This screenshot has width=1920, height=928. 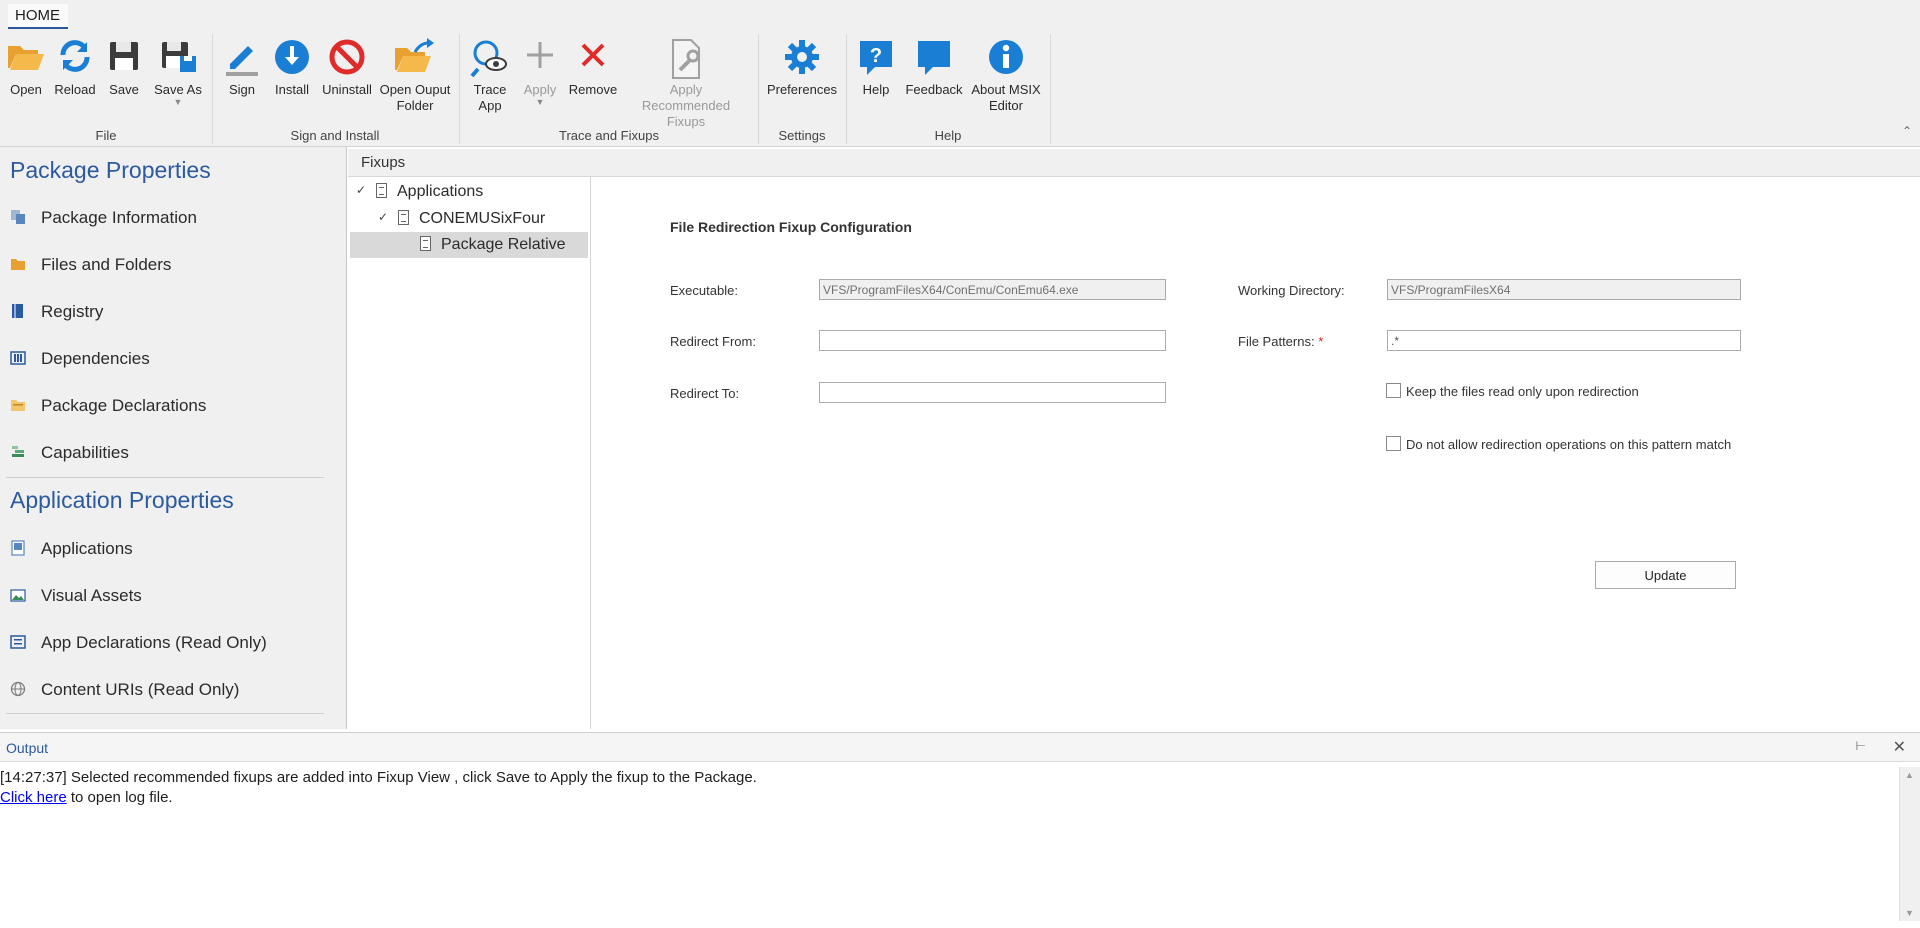 What do you see at coordinates (170, 265) in the screenshot?
I see `nav-files-and-folders: Files and Folders` at bounding box center [170, 265].